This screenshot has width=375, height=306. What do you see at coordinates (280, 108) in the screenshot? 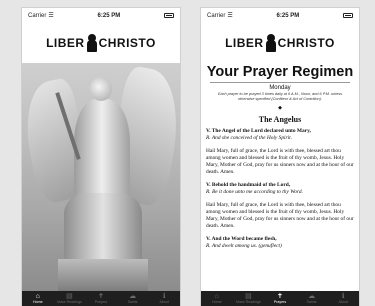
I see `diamond-icon: ◆` at bounding box center [280, 108].